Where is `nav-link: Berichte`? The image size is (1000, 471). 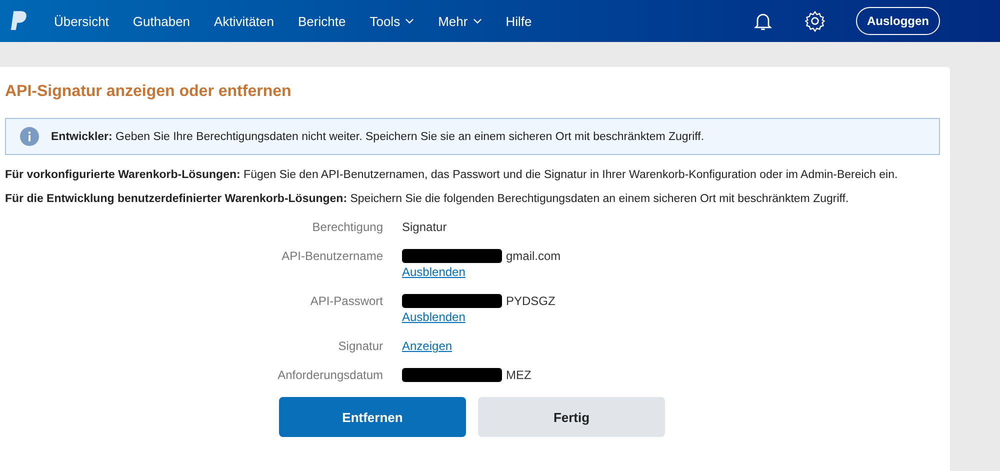 nav-link: Berichte is located at coordinates (322, 21).